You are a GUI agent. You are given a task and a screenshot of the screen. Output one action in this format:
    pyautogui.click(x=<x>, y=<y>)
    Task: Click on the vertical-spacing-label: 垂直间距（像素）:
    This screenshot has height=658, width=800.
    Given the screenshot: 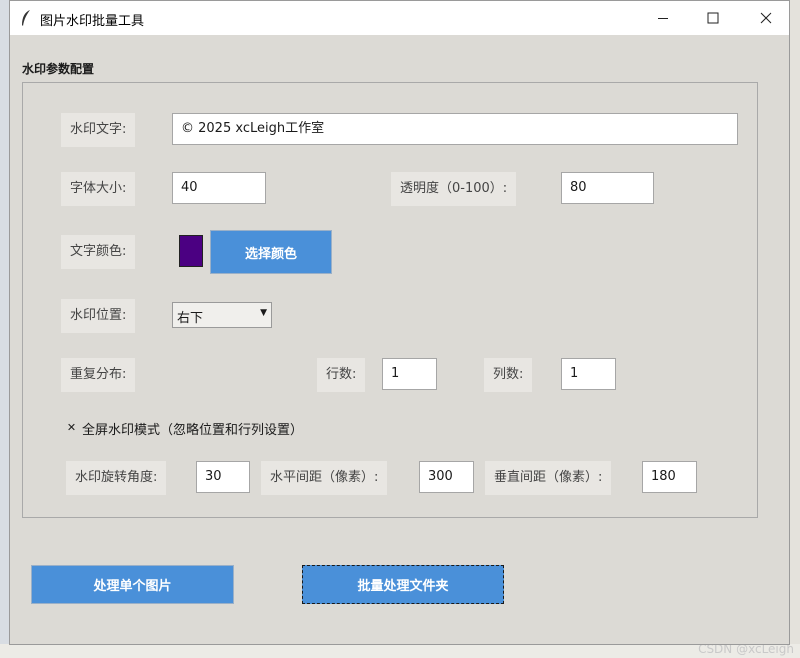 What is the action you would take?
    pyautogui.click(x=548, y=478)
    